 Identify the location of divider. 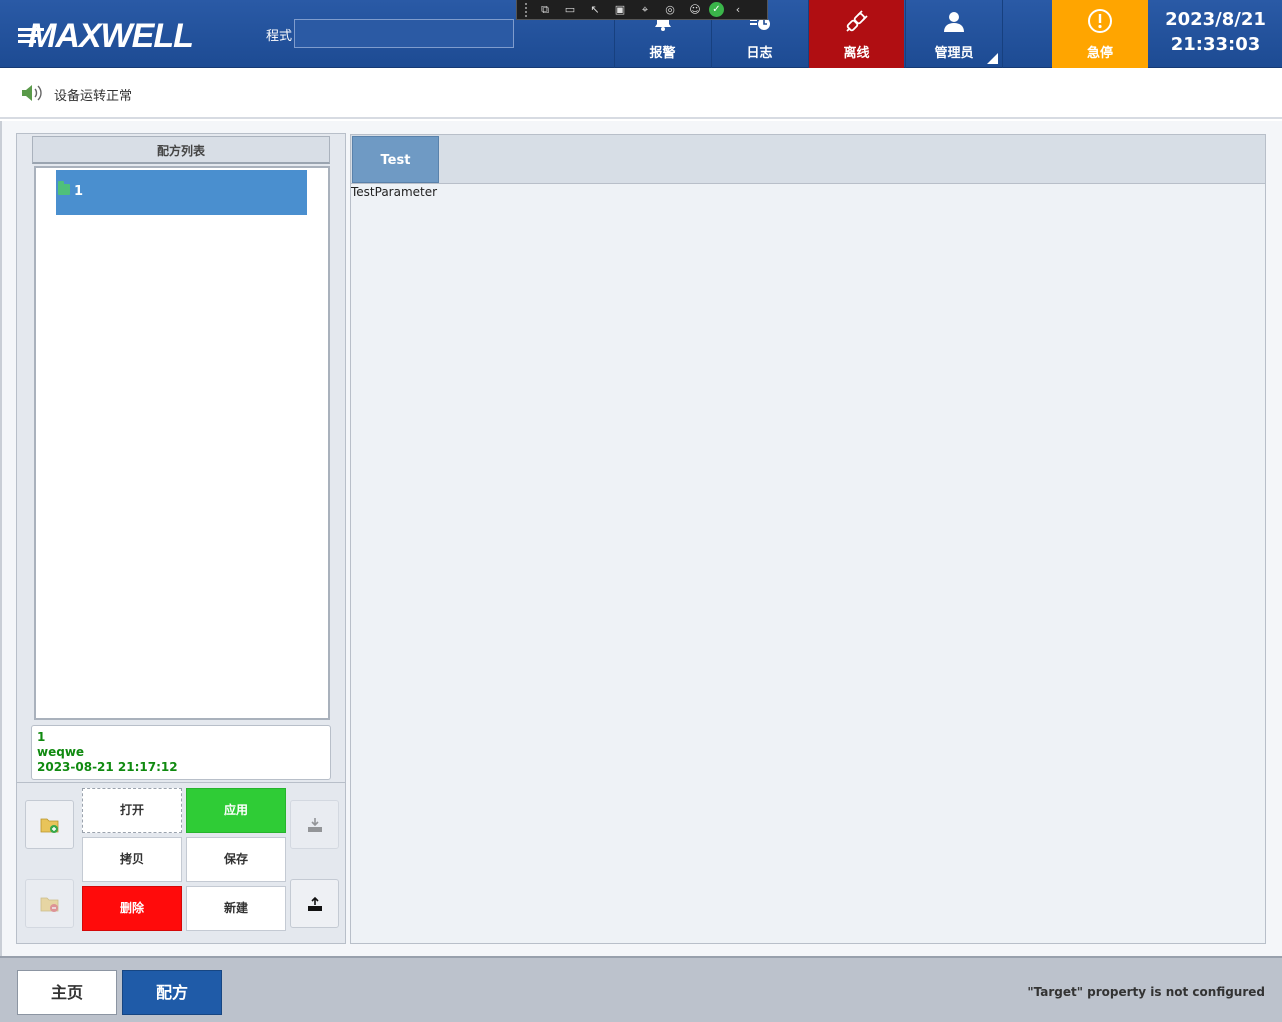
(181, 782).